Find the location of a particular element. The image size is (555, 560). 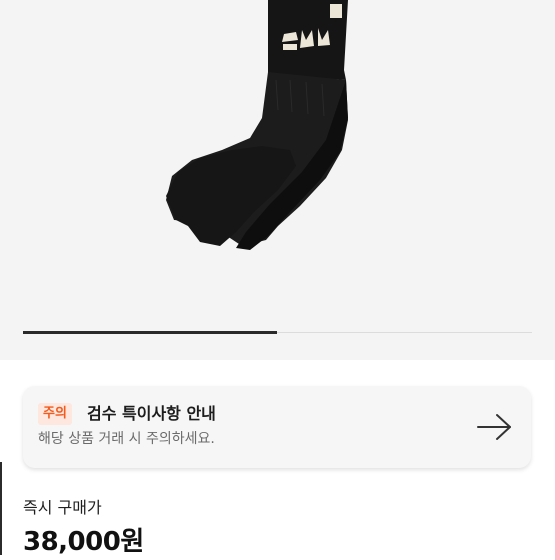

left-edge-divider is located at coordinates (1, 508).